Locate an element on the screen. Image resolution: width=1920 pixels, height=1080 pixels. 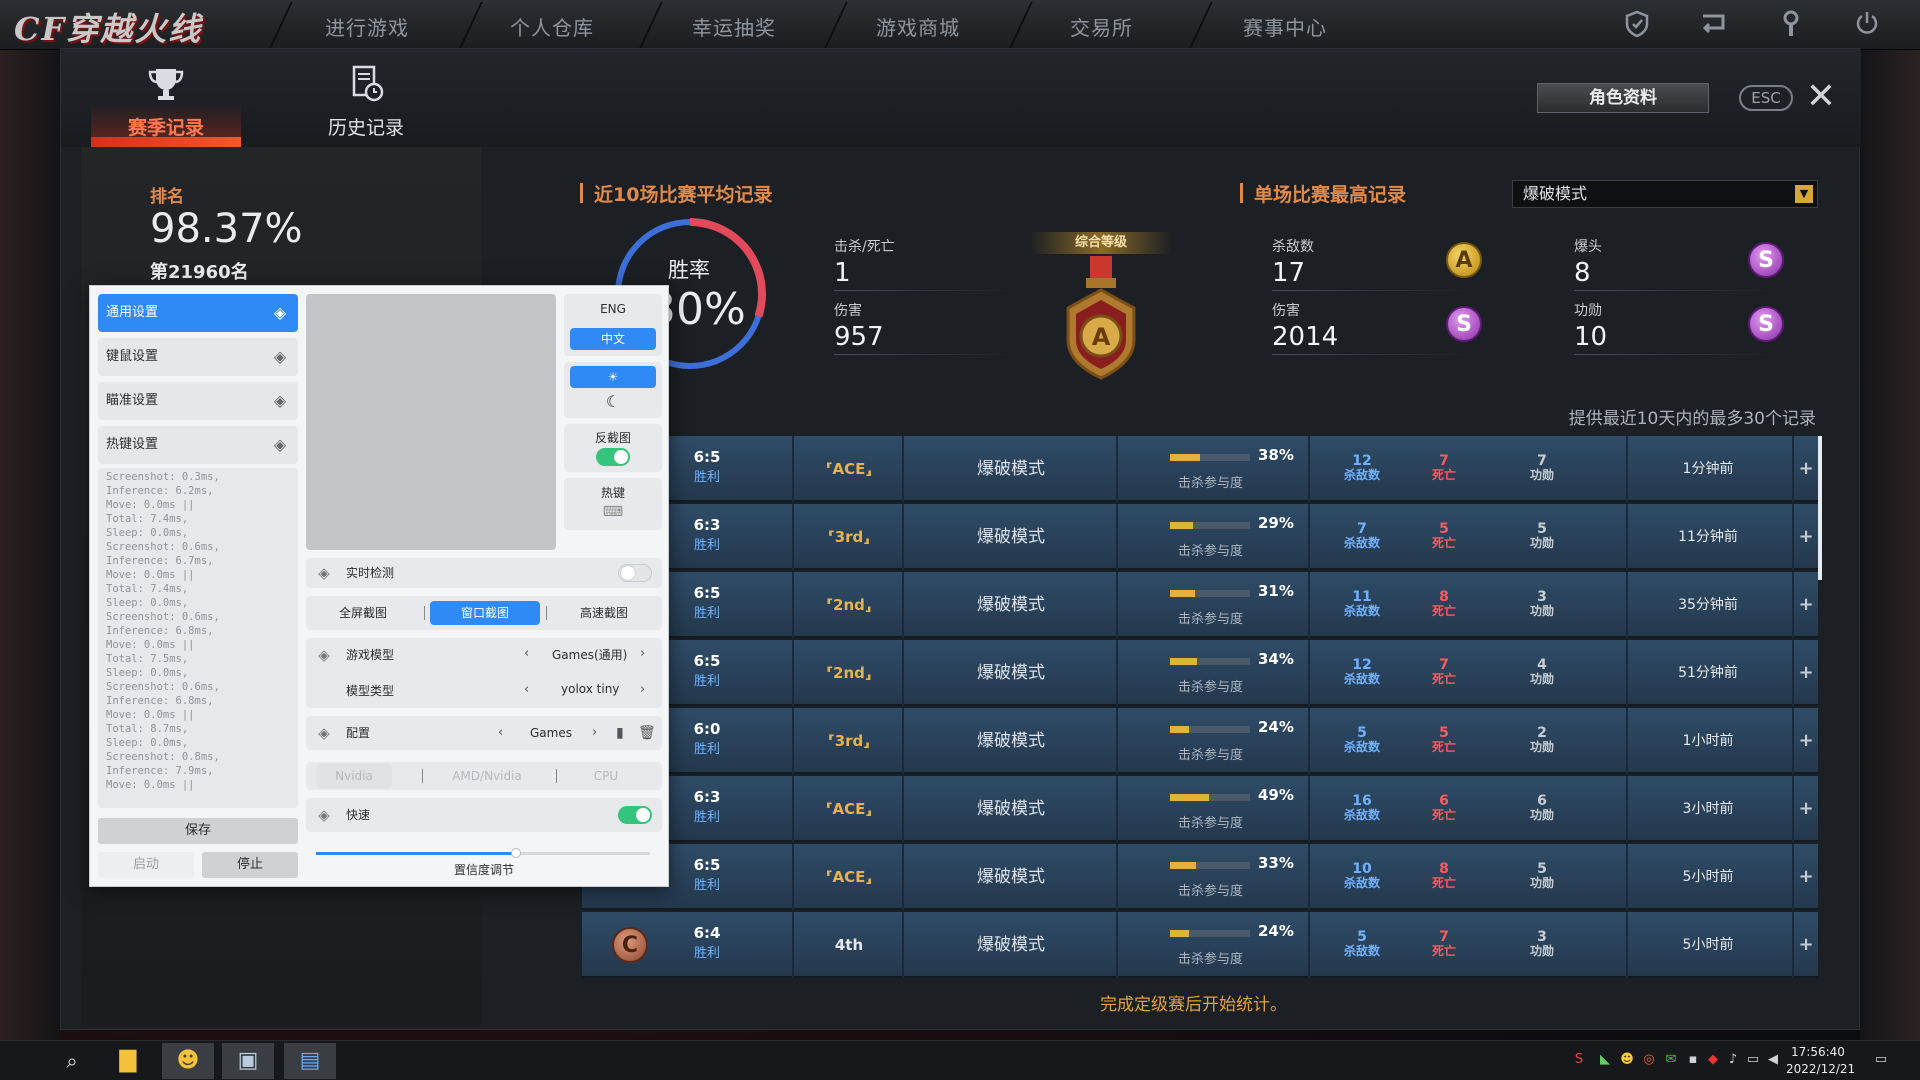
search-icon: ⌕ is located at coordinates (72, 1061).